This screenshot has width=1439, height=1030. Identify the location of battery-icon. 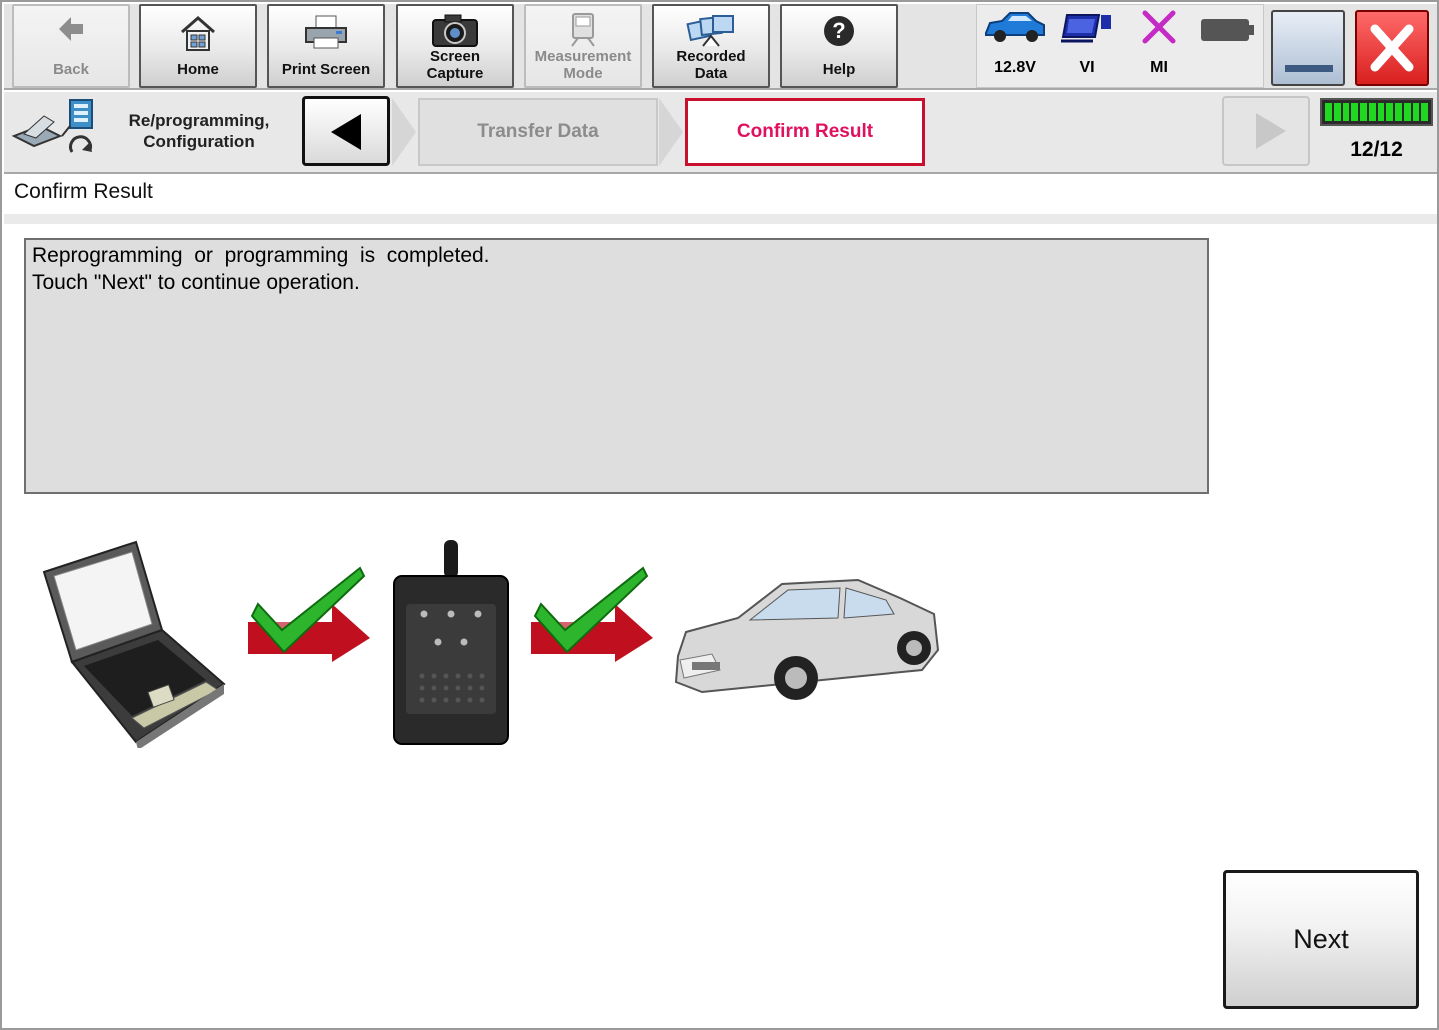
(1227, 29).